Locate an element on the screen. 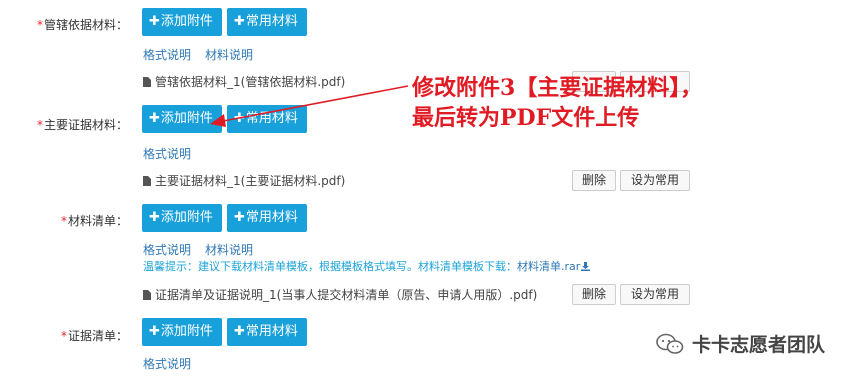 This screenshot has height=379, width=865. annotation-line-2: 最后转为PDF文件上传 is located at coordinates (526, 118).